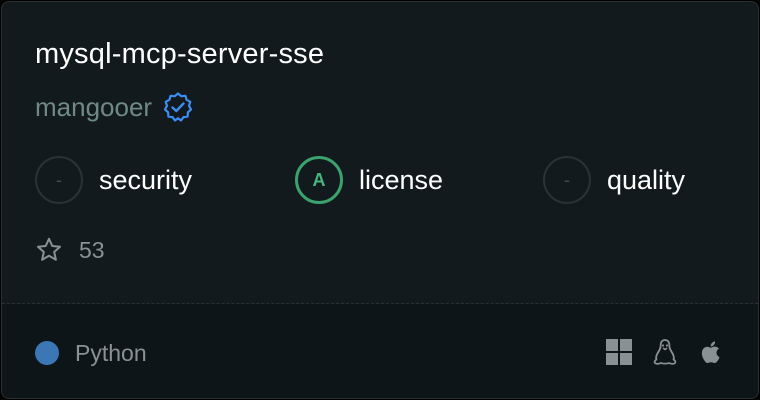  Describe the element at coordinates (711, 352) in the screenshot. I see `apple-icon` at that location.